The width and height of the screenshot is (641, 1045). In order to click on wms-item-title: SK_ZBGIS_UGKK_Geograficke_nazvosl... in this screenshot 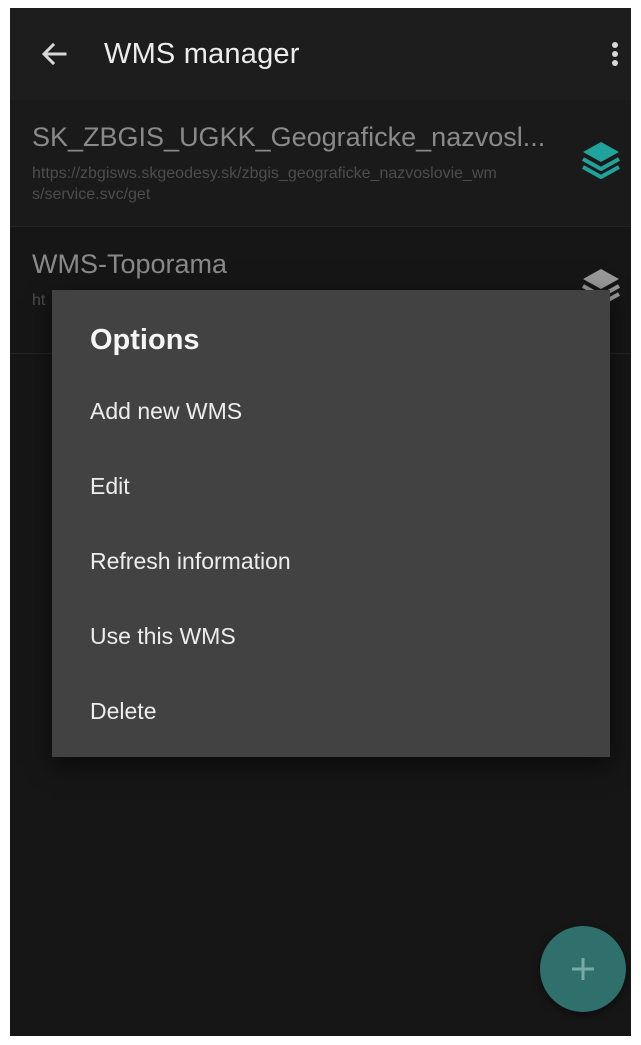, I will do `click(289, 137)`.